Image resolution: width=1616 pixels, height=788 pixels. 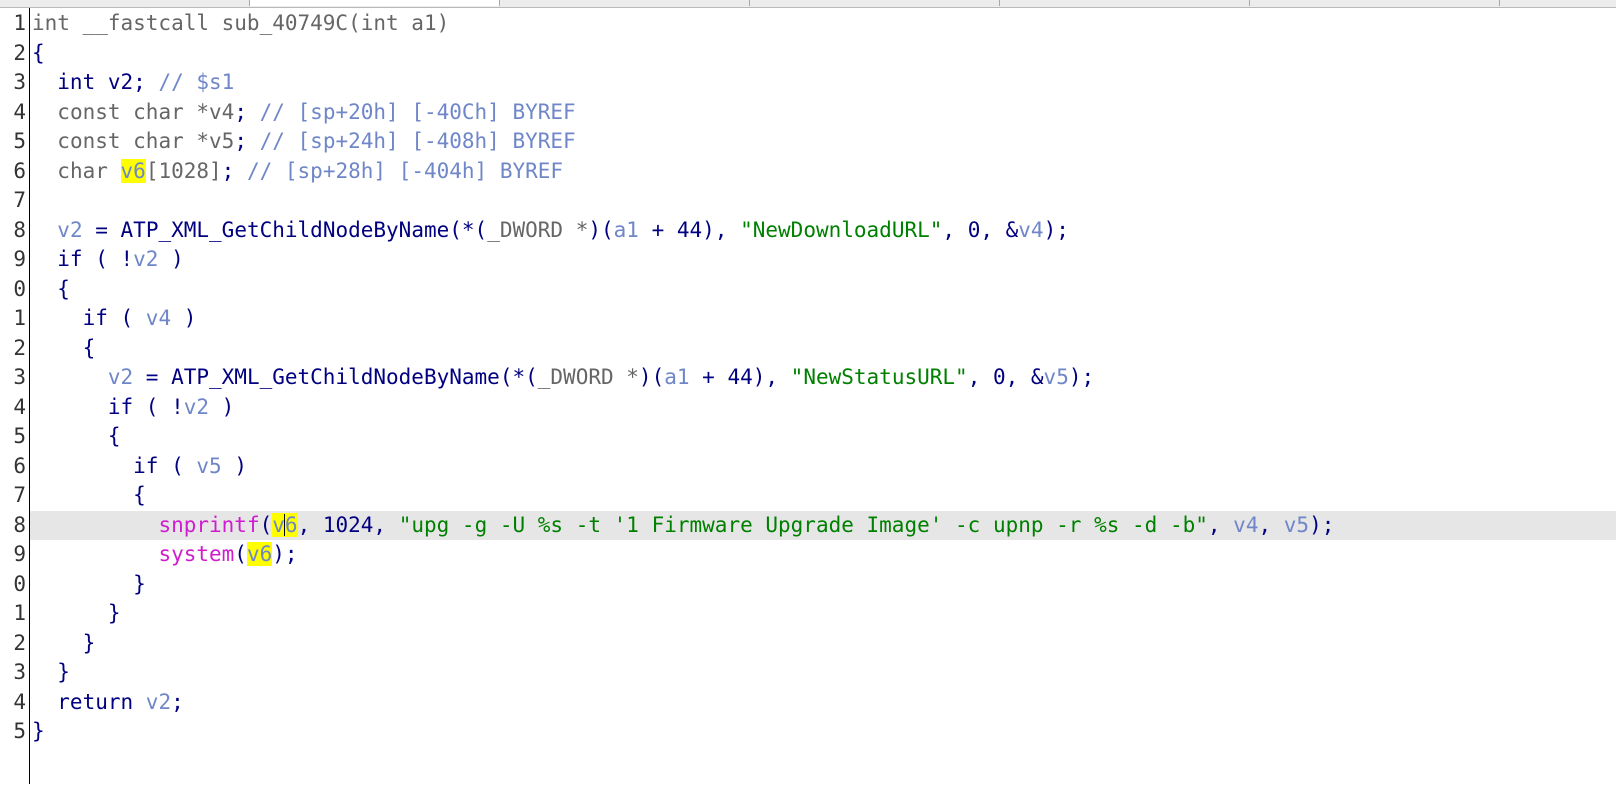 I want to click on code-token: (*(, so click(x=468, y=230).